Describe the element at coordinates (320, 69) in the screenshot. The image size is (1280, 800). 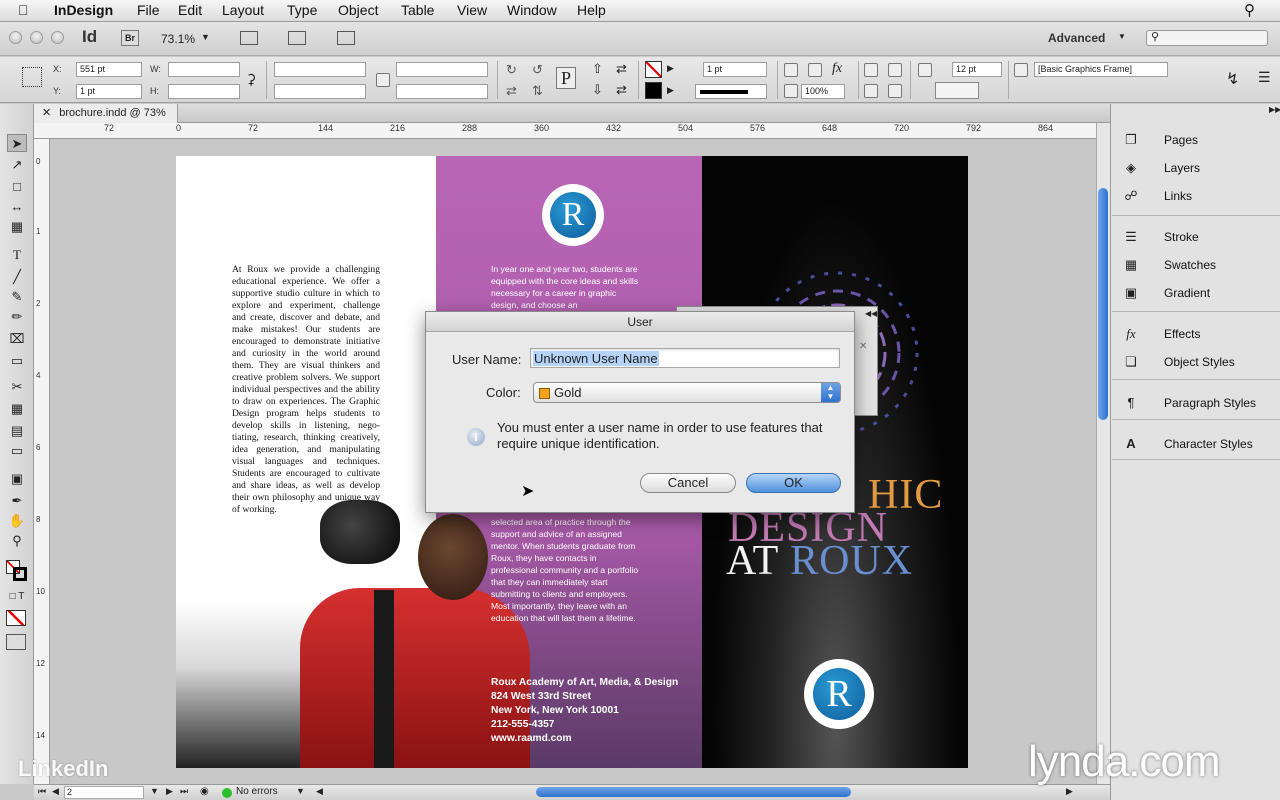
I see `scale-x-field` at that location.